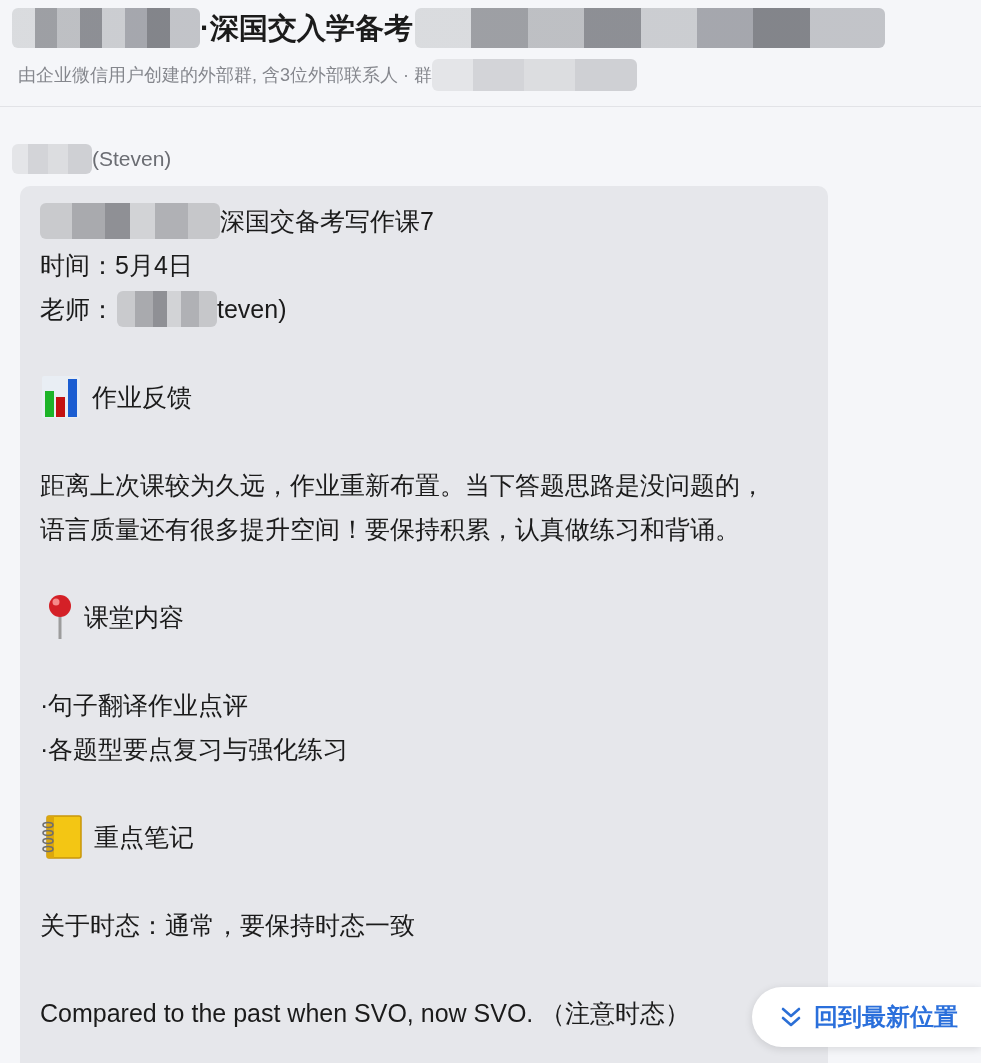 The width and height of the screenshot is (981, 1063). I want to click on message-text: teven), so click(252, 309).